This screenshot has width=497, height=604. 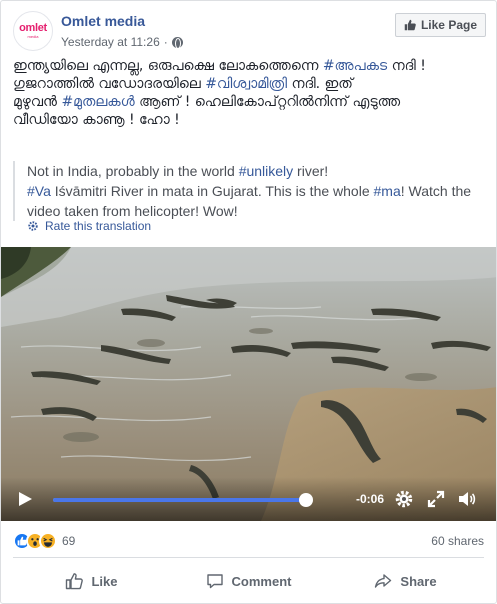 What do you see at coordinates (39, 191) in the screenshot?
I see `hashtag-link: #Va` at bounding box center [39, 191].